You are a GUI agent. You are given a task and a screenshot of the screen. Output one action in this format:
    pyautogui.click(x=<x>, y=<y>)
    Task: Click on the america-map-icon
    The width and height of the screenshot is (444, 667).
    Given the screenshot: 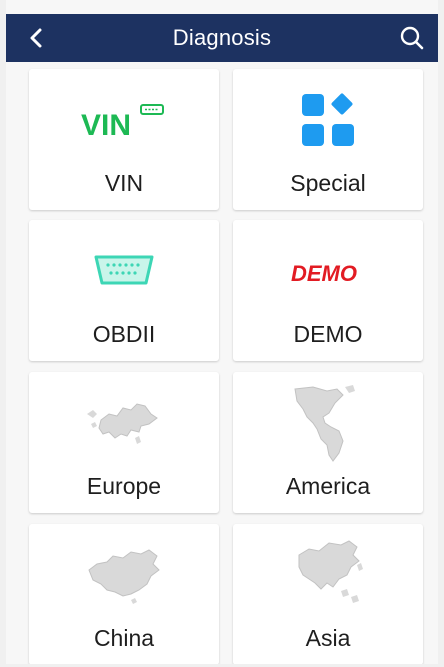 What is the action you would take?
    pyautogui.click(x=328, y=423)
    